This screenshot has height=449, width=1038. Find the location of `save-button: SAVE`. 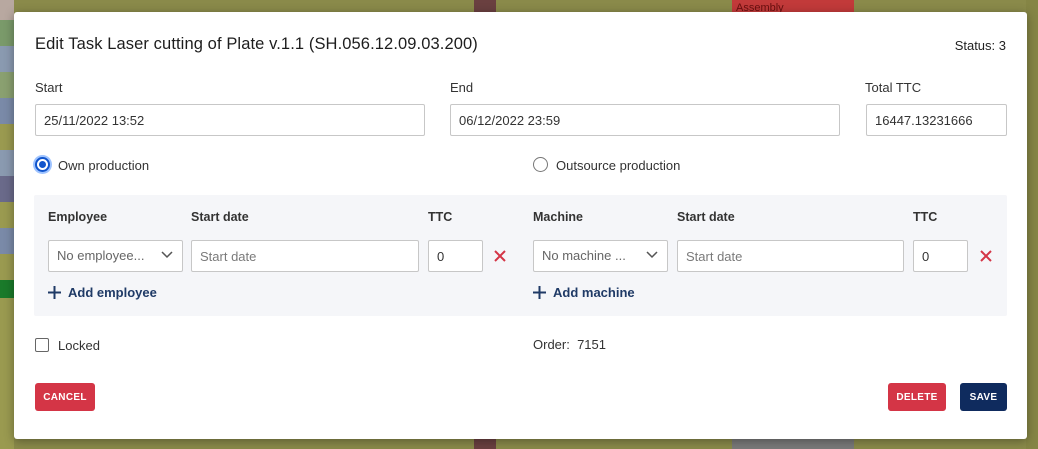

save-button: SAVE is located at coordinates (983, 397).